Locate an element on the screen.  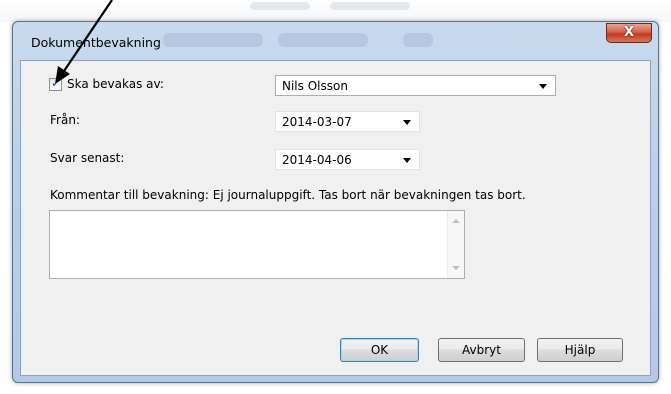
watch-checkbox: ✓ is located at coordinates (55, 83).